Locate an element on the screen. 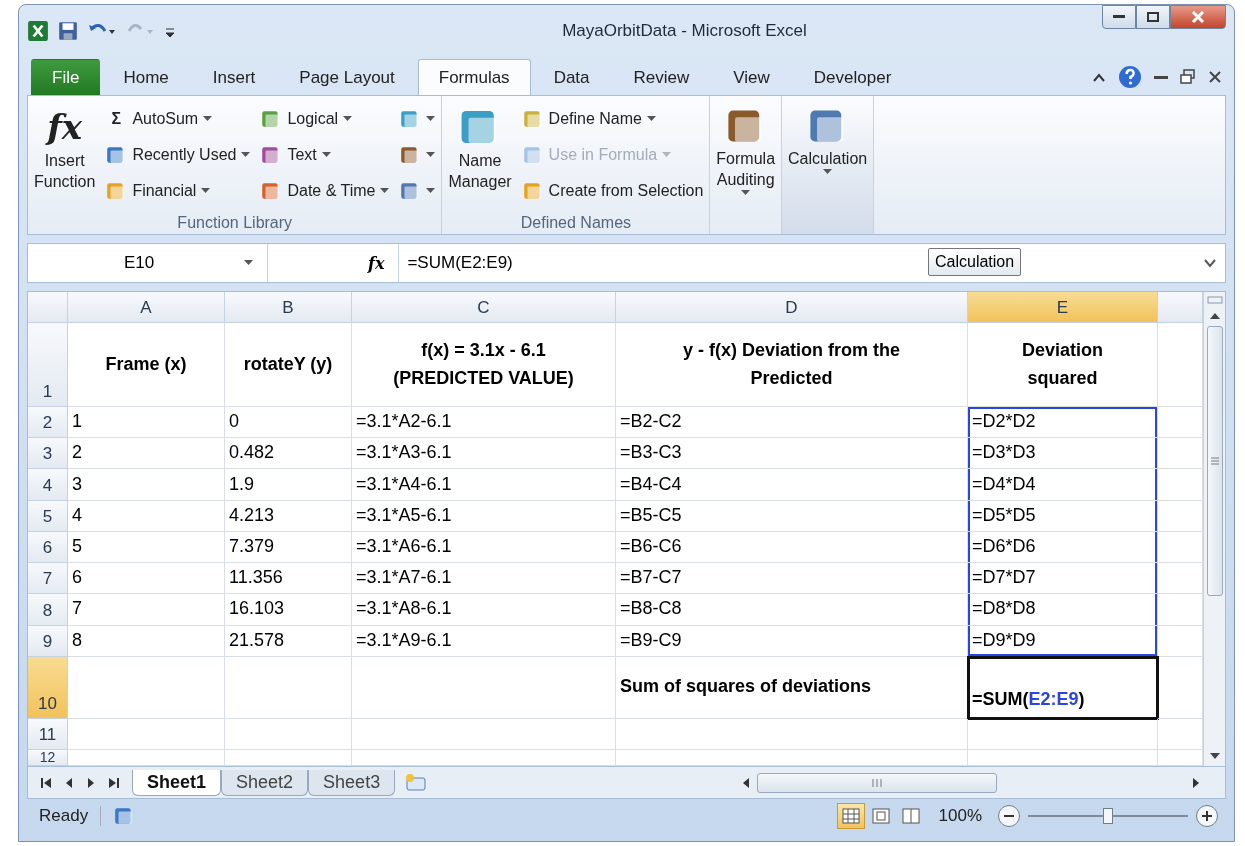  row-header: 3 is located at coordinates (48, 454).